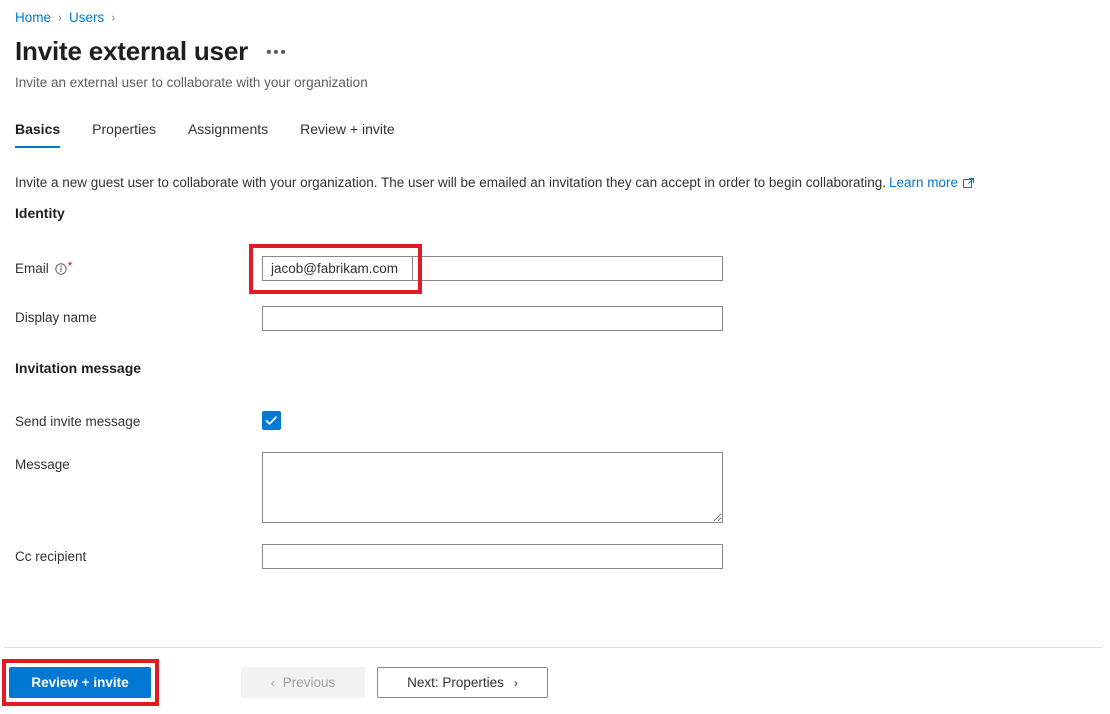  I want to click on section-heading-identity: Identity, so click(40, 213).